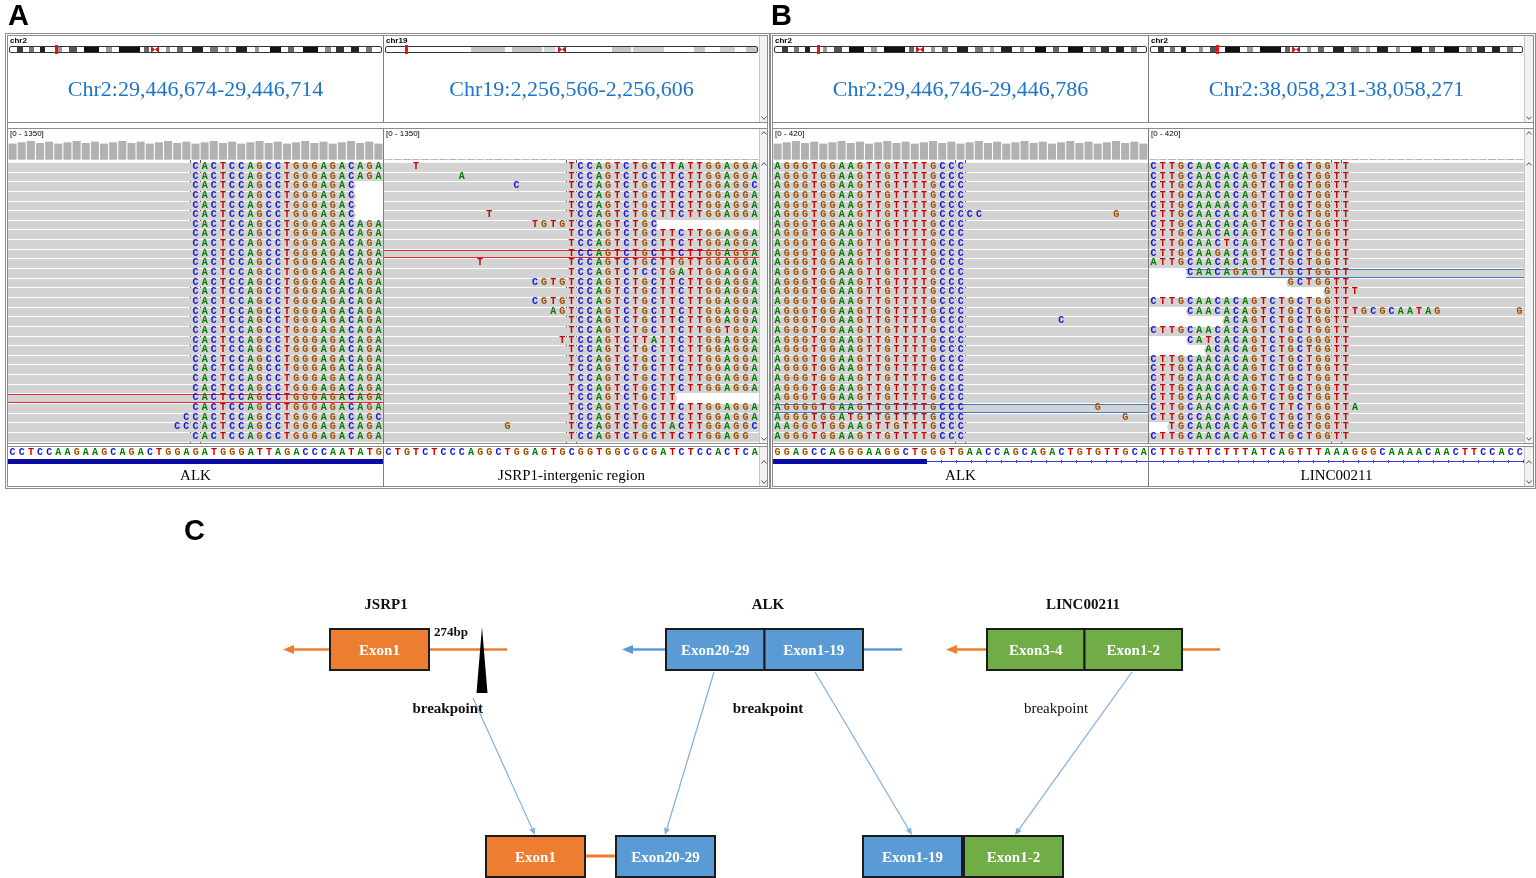 This screenshot has width=1536, height=878. I want to click on read-bases: GTTT, so click(1341, 292).